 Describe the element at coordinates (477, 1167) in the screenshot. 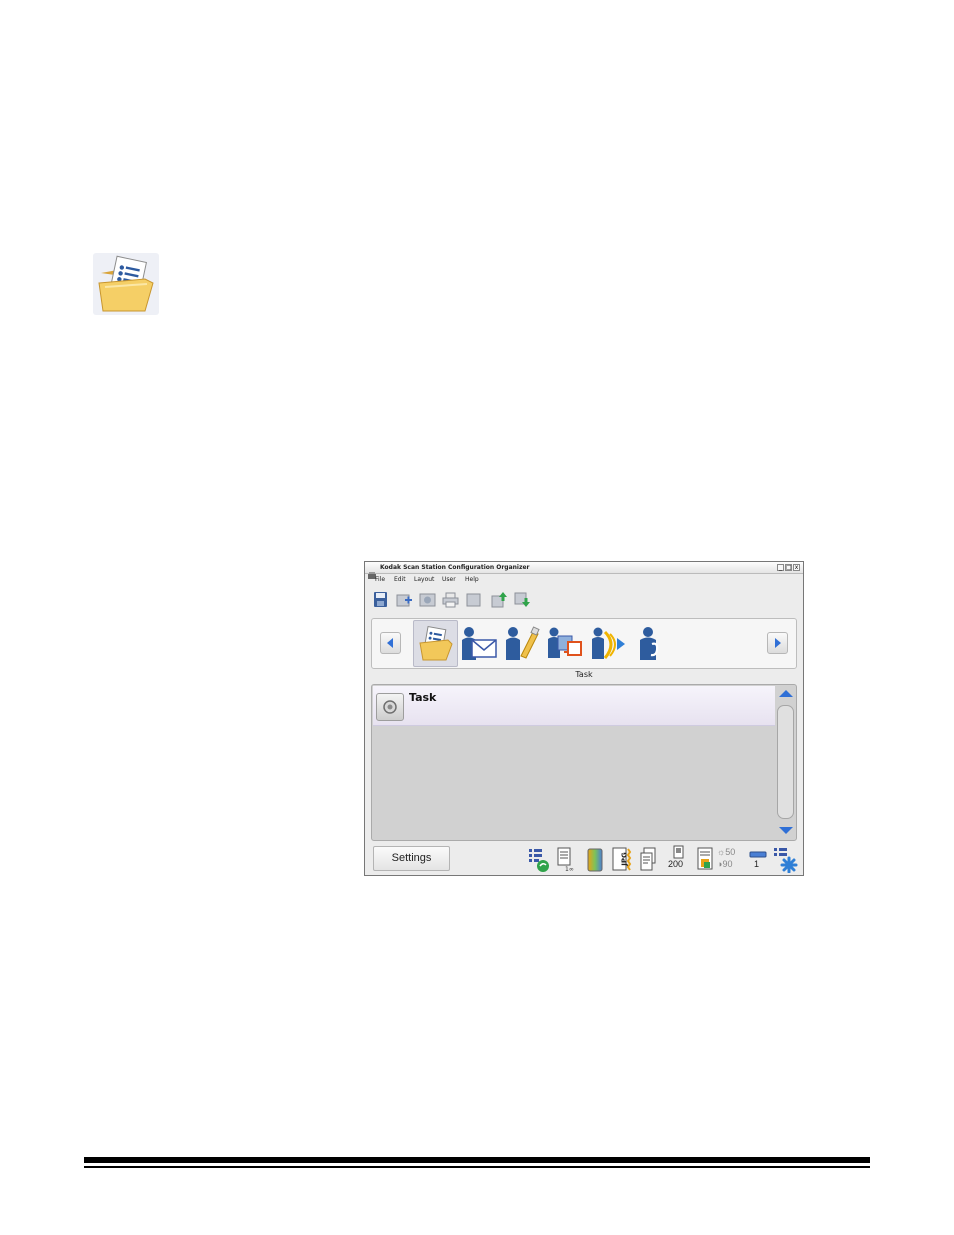

I see `footer-rule-thin` at that location.